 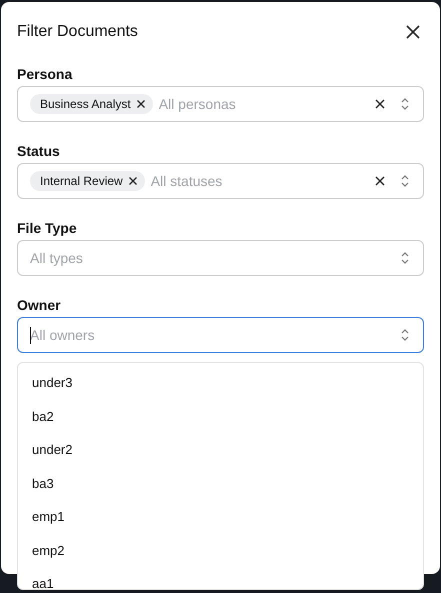 What do you see at coordinates (45, 74) in the screenshot?
I see `field-label: Persona` at bounding box center [45, 74].